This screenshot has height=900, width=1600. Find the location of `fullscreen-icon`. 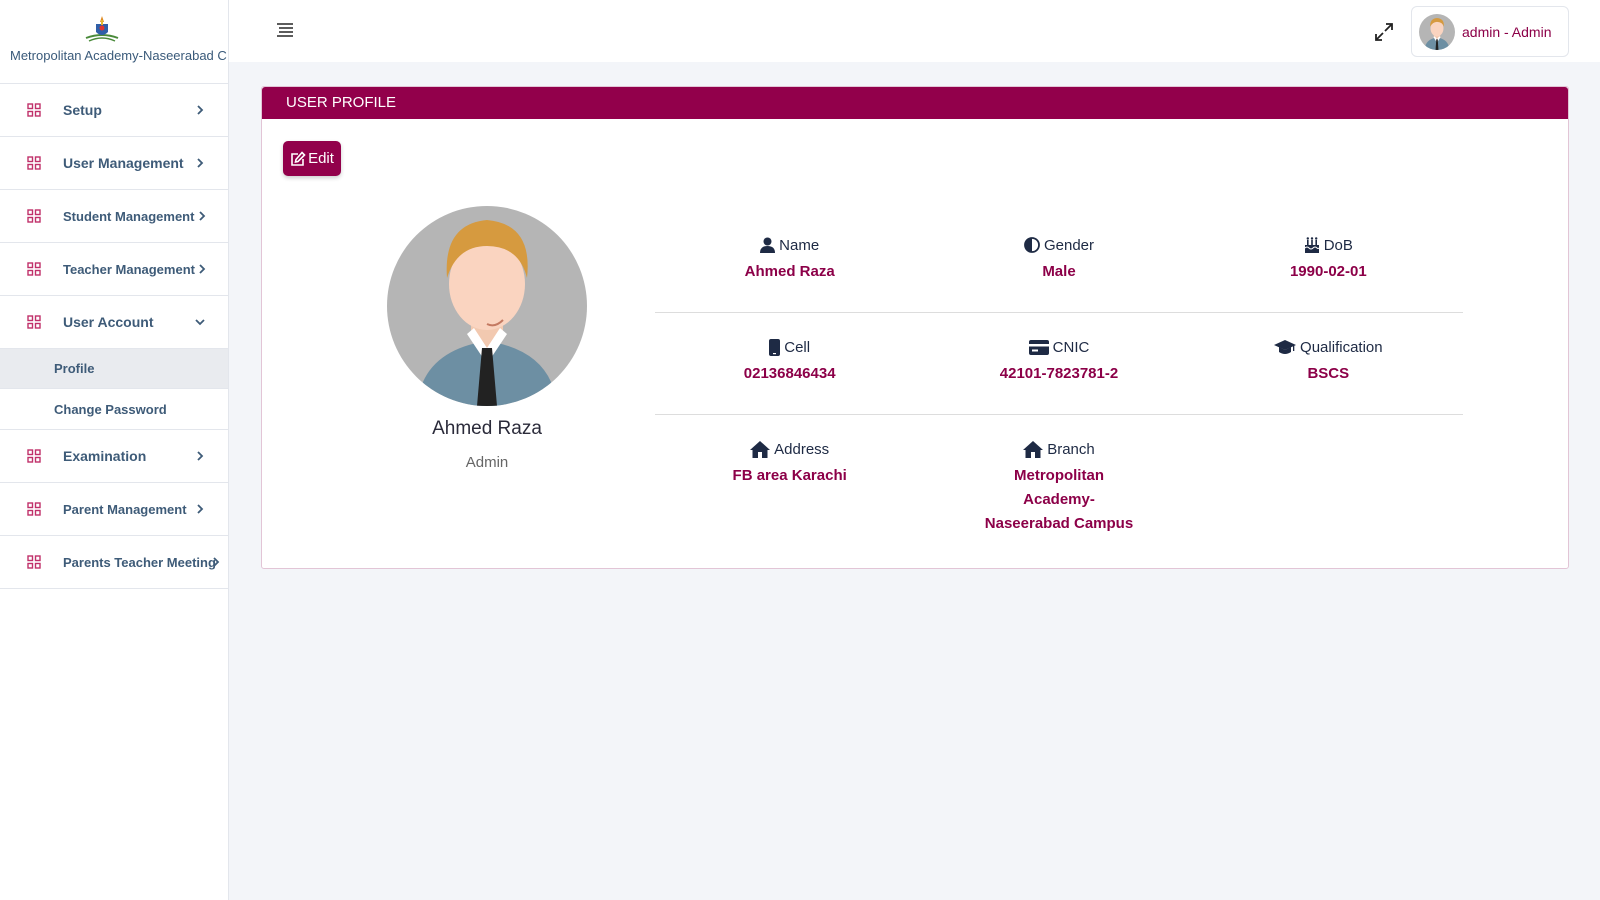

fullscreen-icon is located at coordinates (1384, 32).